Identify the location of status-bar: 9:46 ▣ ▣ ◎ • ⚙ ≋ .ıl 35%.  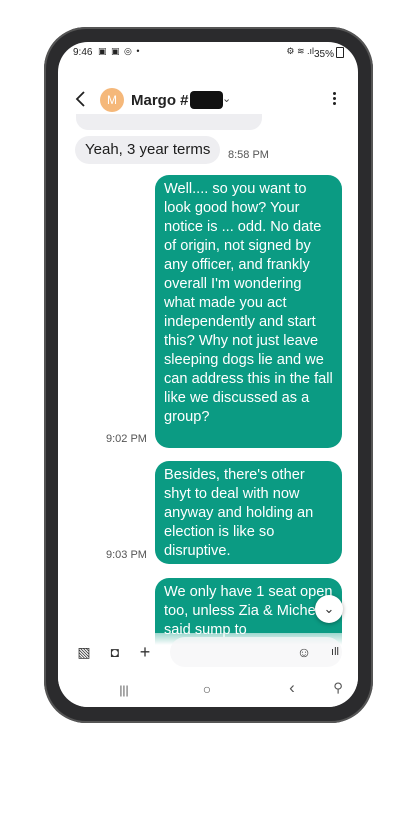
(208, 53).